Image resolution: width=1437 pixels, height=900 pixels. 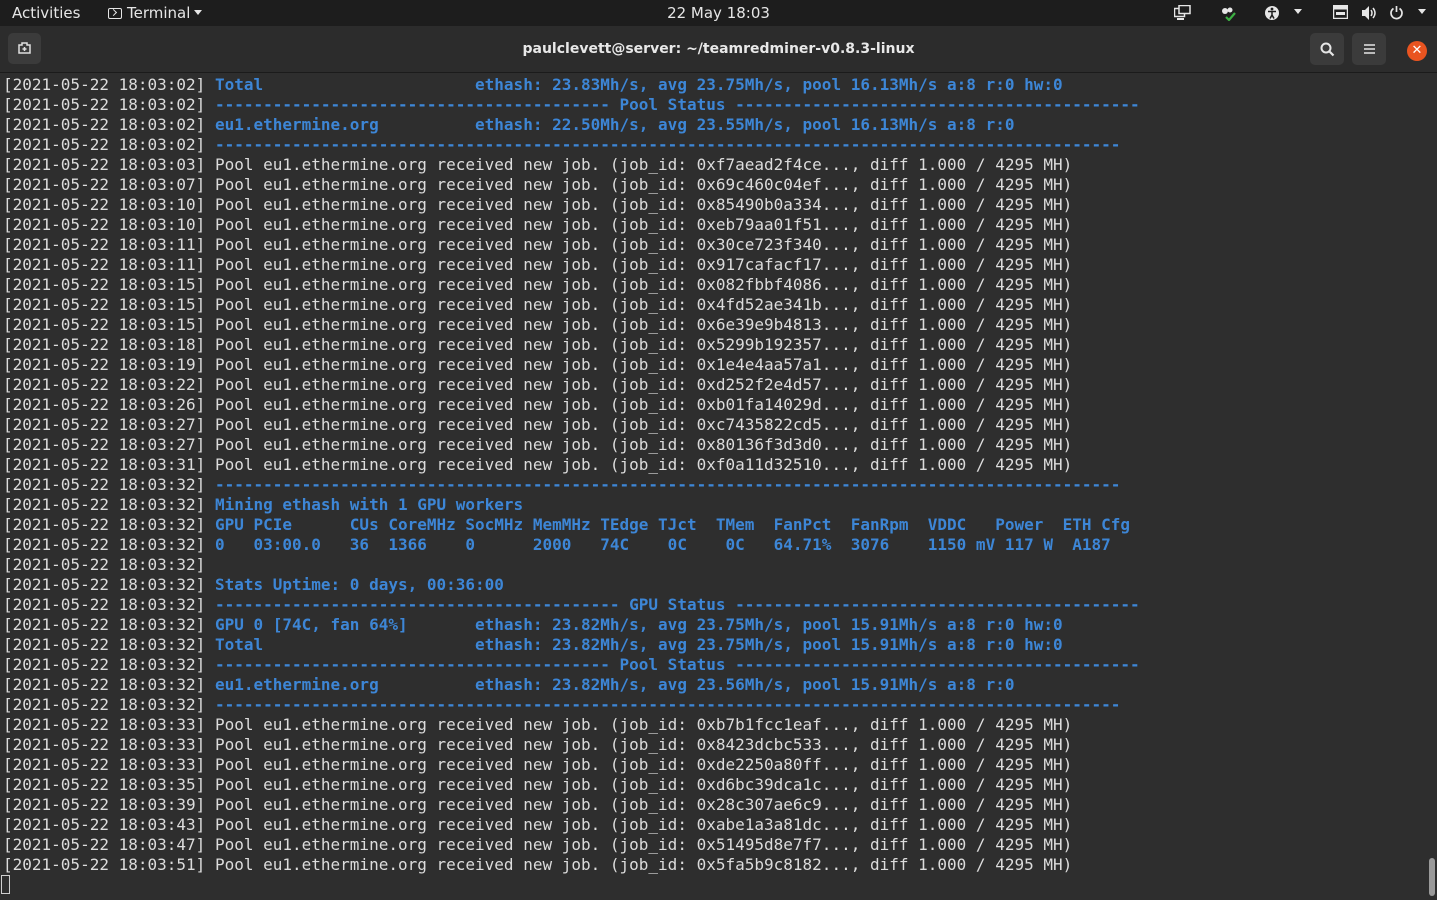 What do you see at coordinates (1369, 13) in the screenshot?
I see `volume-icon` at bounding box center [1369, 13].